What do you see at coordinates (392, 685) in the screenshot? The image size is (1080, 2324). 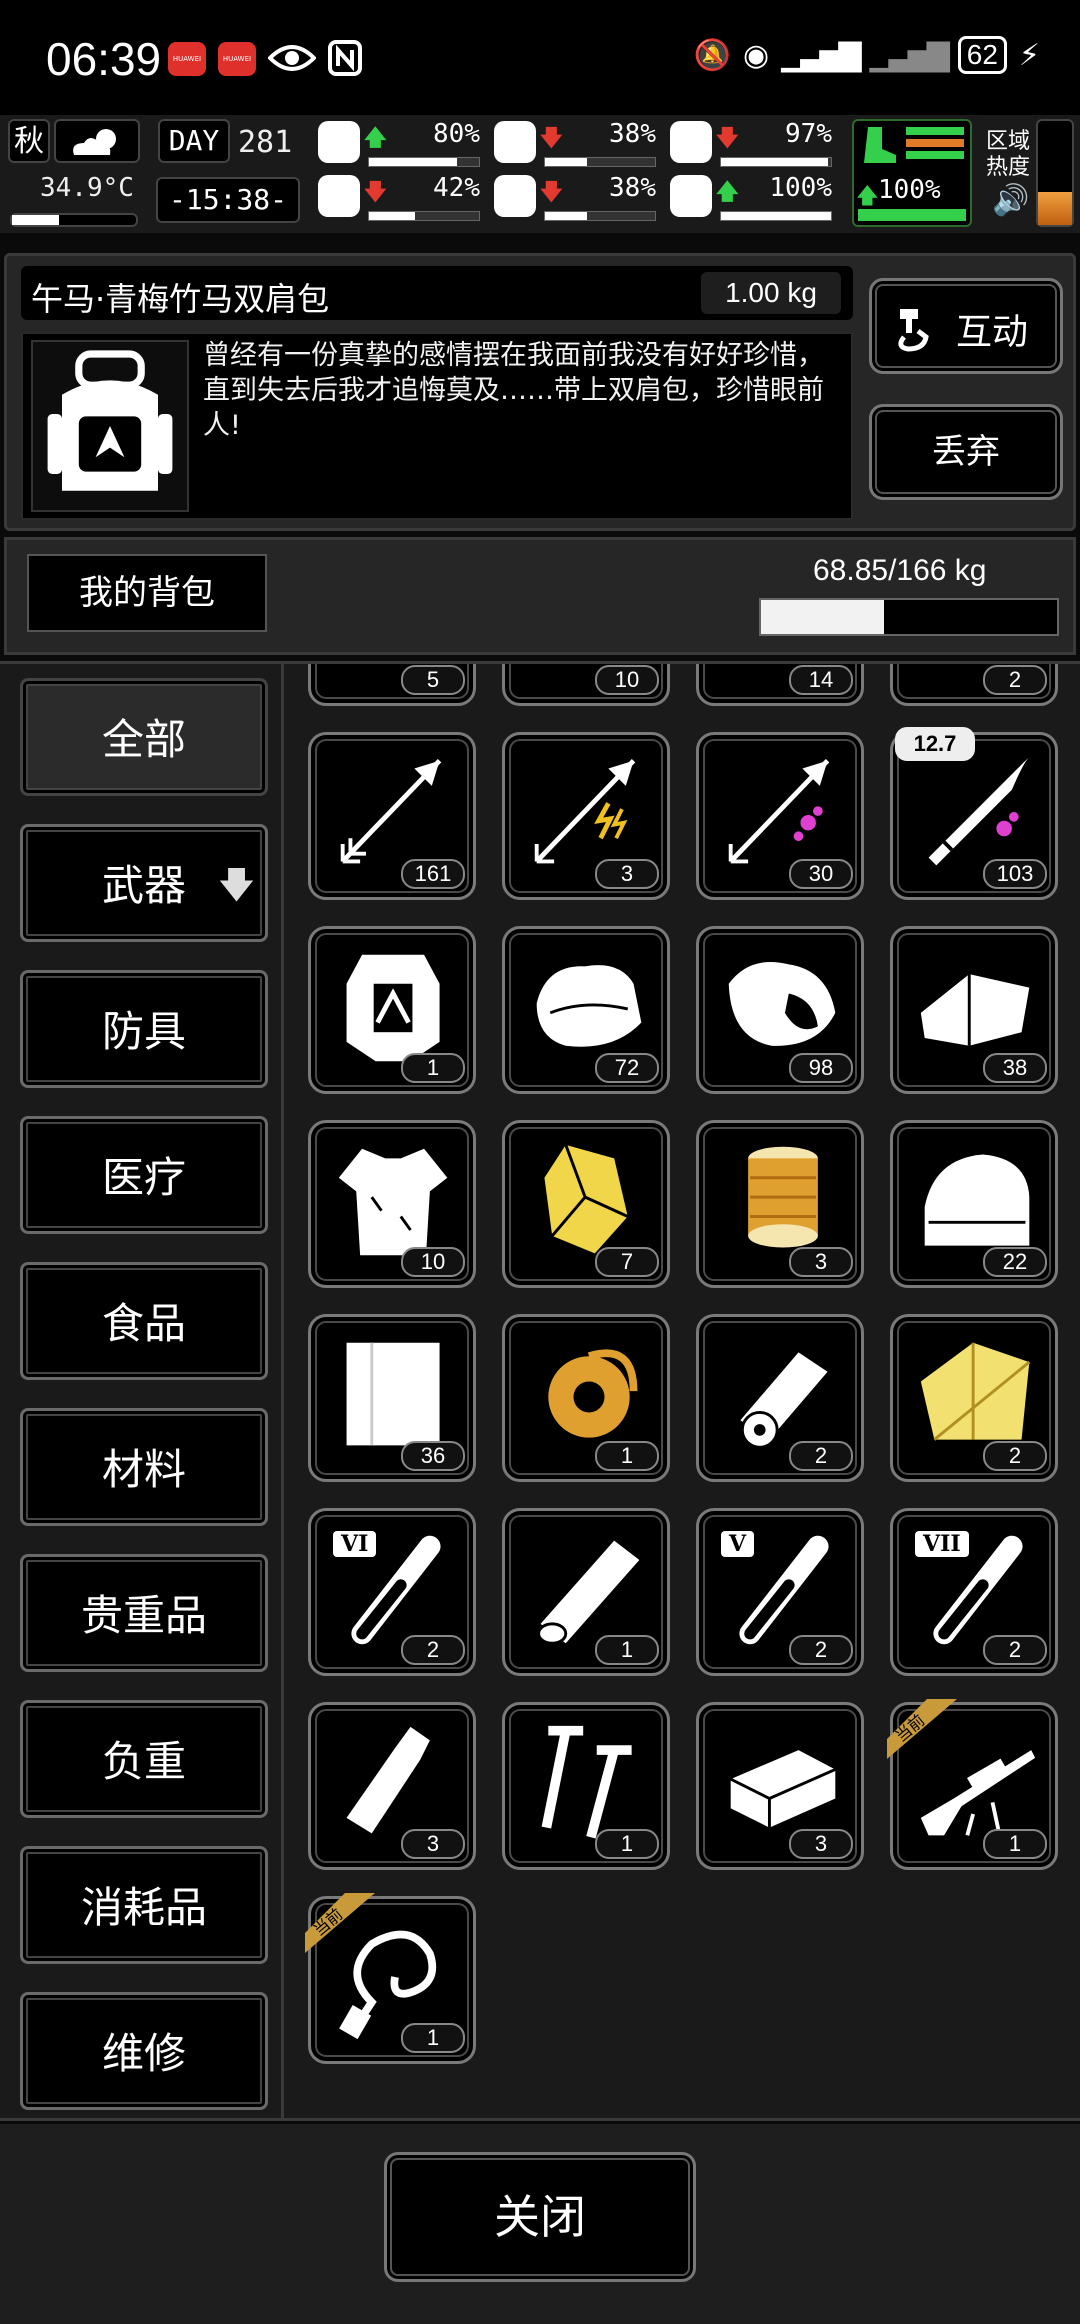 I see `inventory-slot: 5` at bounding box center [392, 685].